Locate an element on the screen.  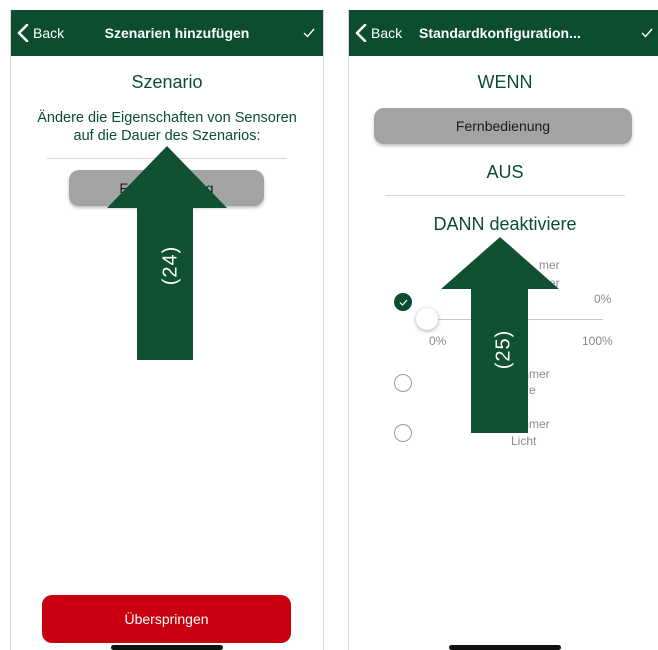
state-label: AUS is located at coordinates (505, 172).